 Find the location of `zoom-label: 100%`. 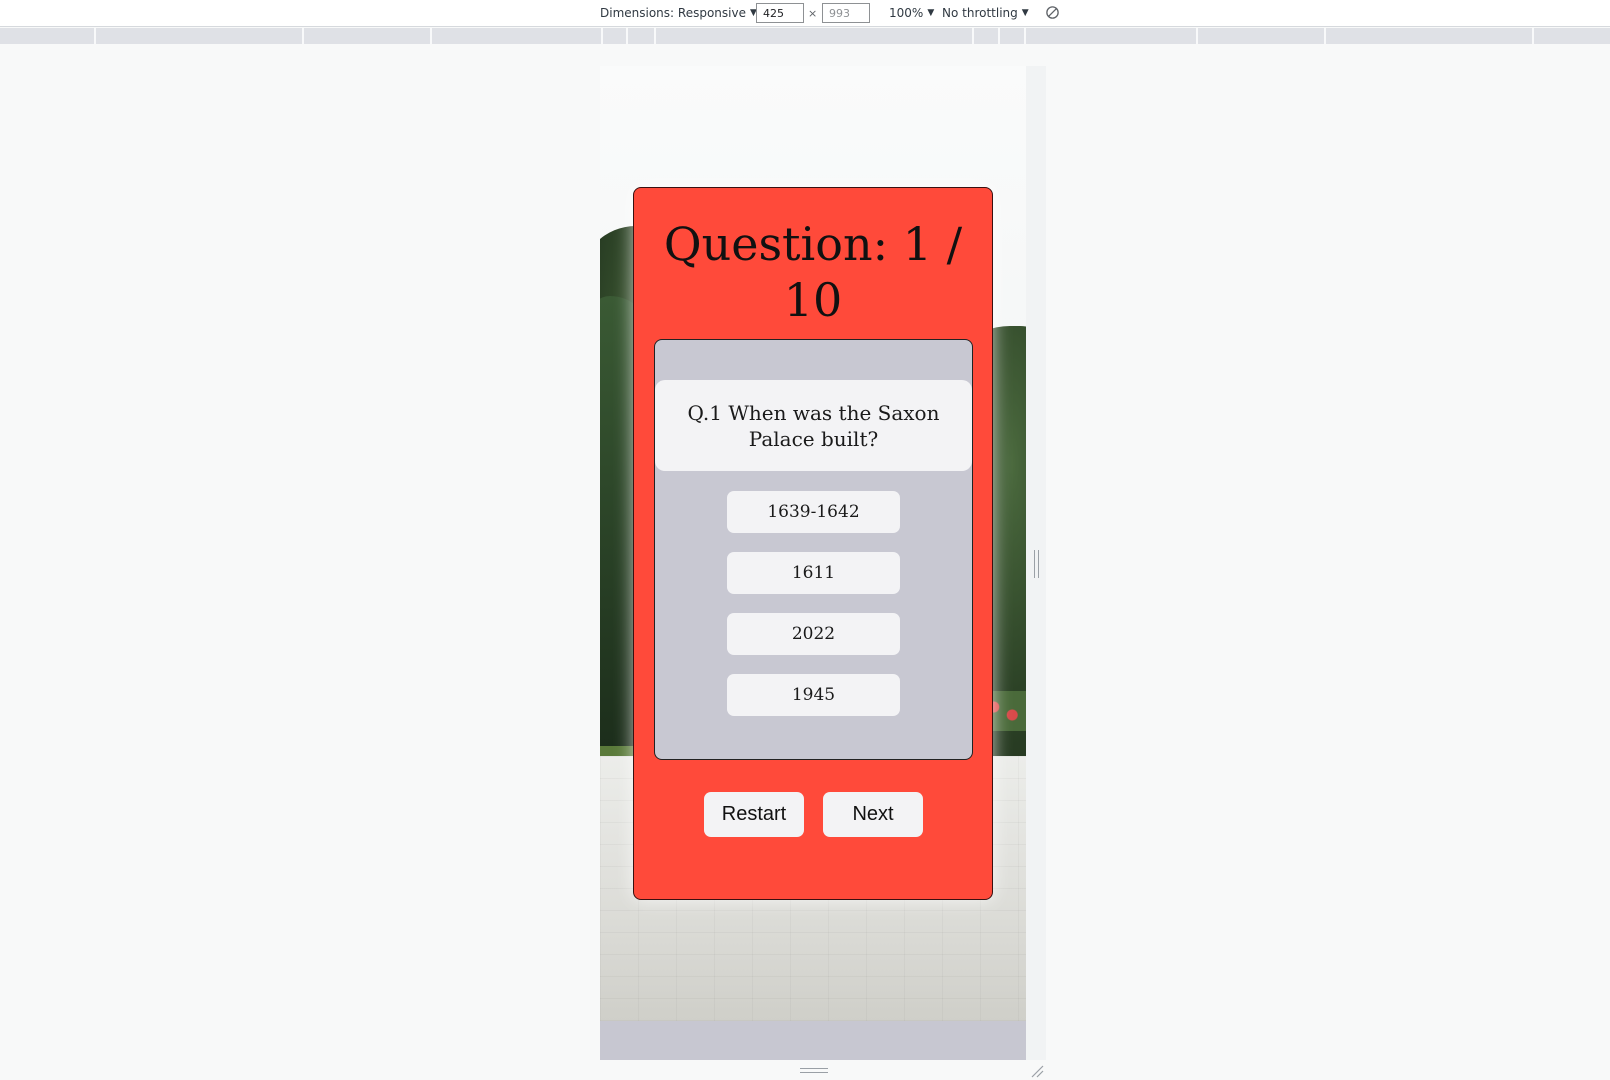

zoom-label: 100% is located at coordinates (906, 13).